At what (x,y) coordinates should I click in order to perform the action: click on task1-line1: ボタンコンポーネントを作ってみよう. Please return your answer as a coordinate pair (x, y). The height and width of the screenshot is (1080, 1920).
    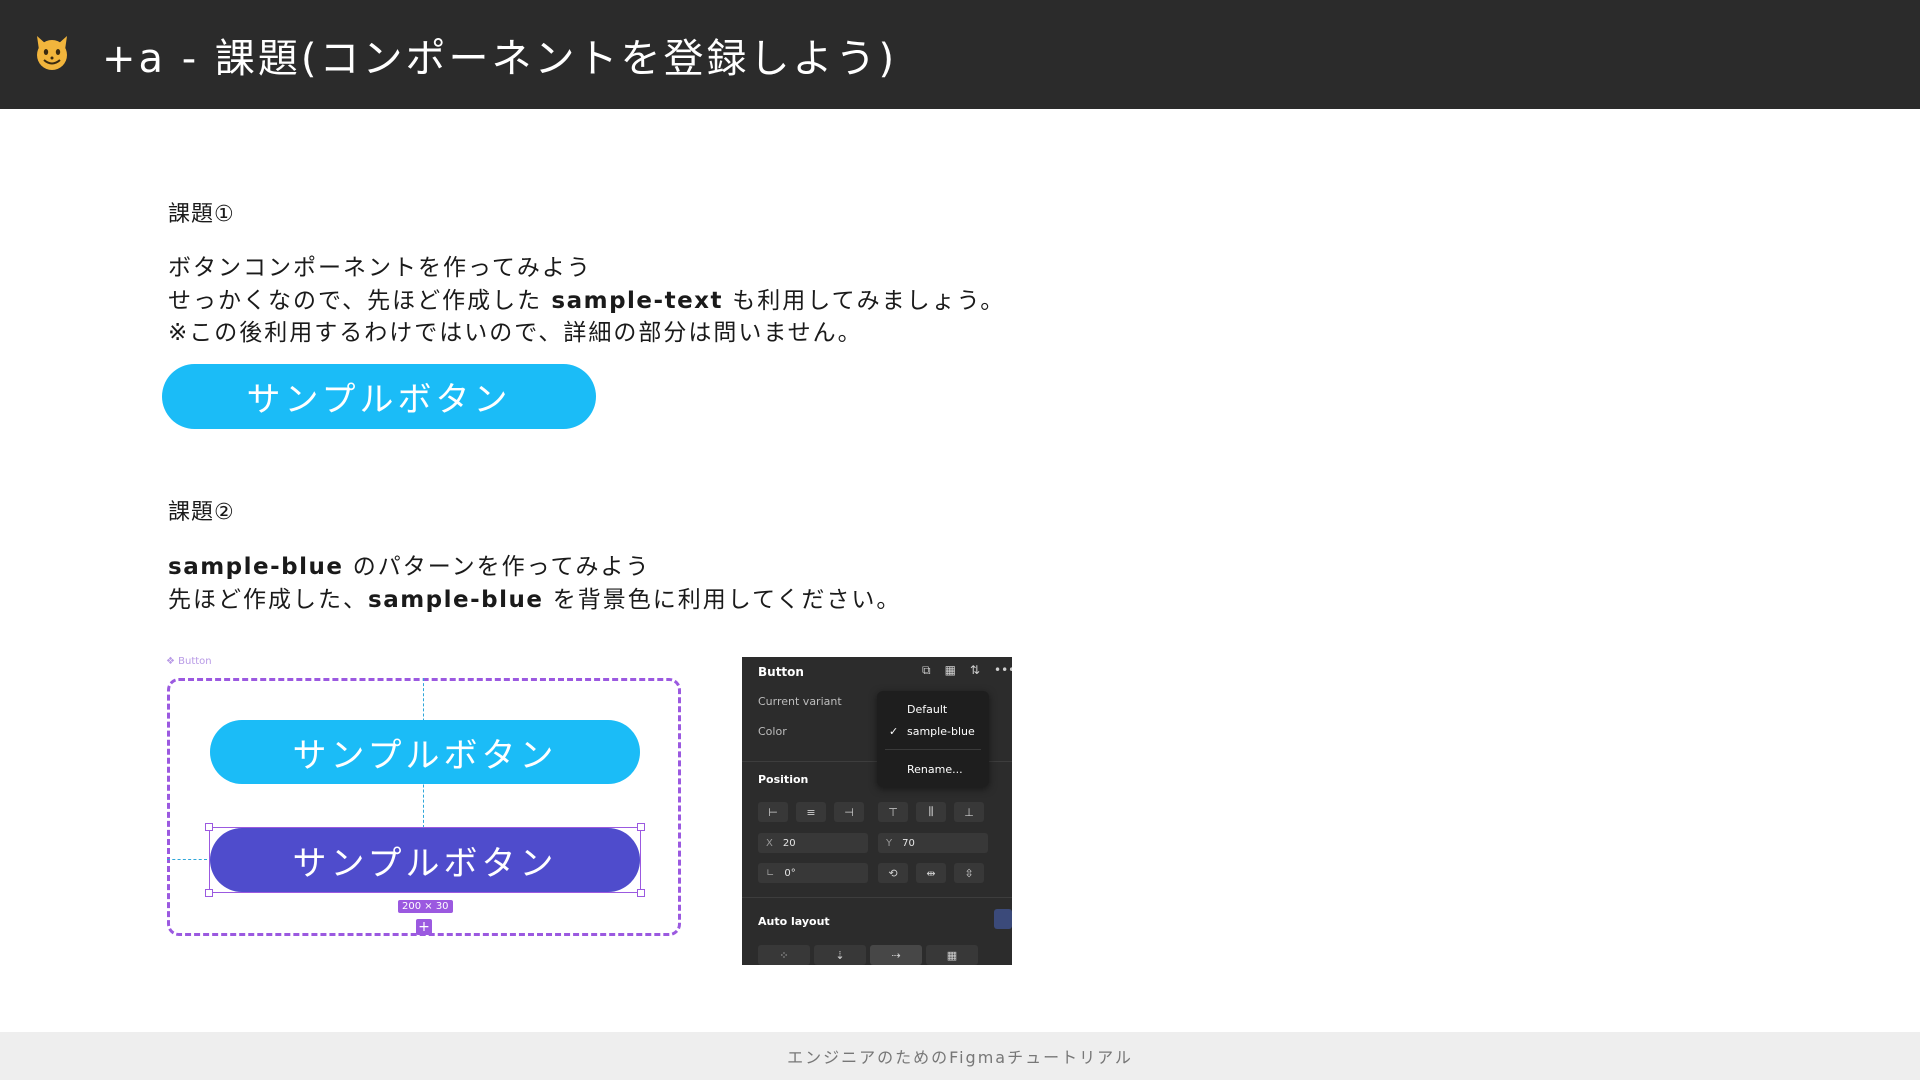
    Looking at the image, I should click on (380, 268).